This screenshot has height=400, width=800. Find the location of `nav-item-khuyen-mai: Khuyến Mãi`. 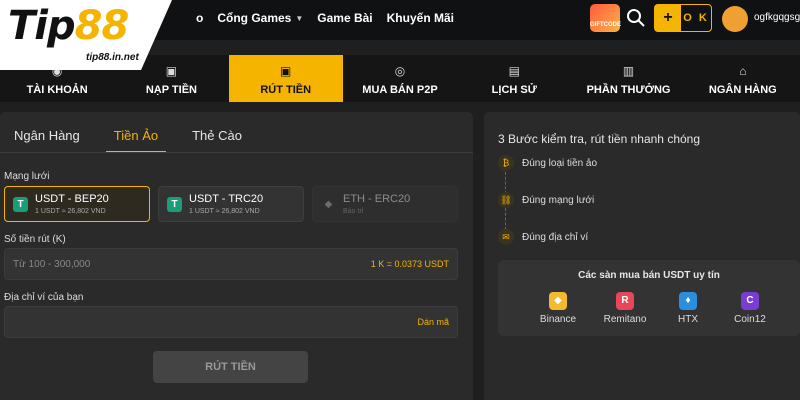

nav-item-khuyen-mai: Khuyến Mãi is located at coordinates (420, 18).